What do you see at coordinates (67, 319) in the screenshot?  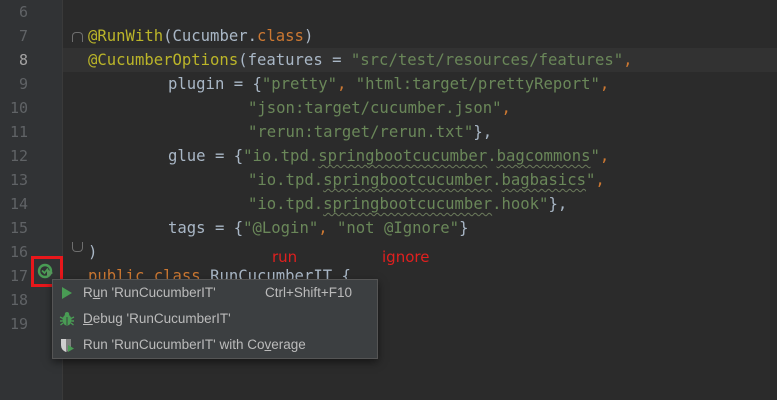 I see `debug-icon` at bounding box center [67, 319].